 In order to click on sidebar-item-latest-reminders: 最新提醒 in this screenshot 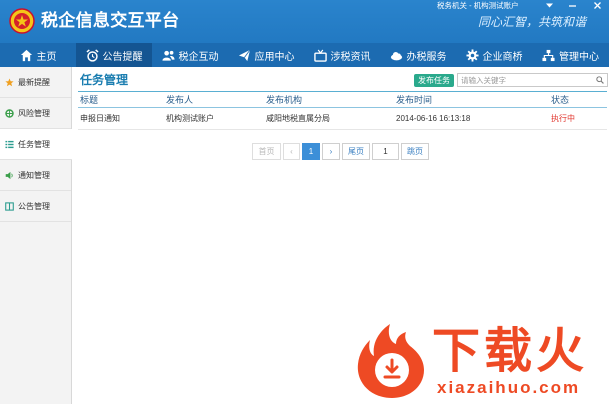, I will do `click(35, 82)`.